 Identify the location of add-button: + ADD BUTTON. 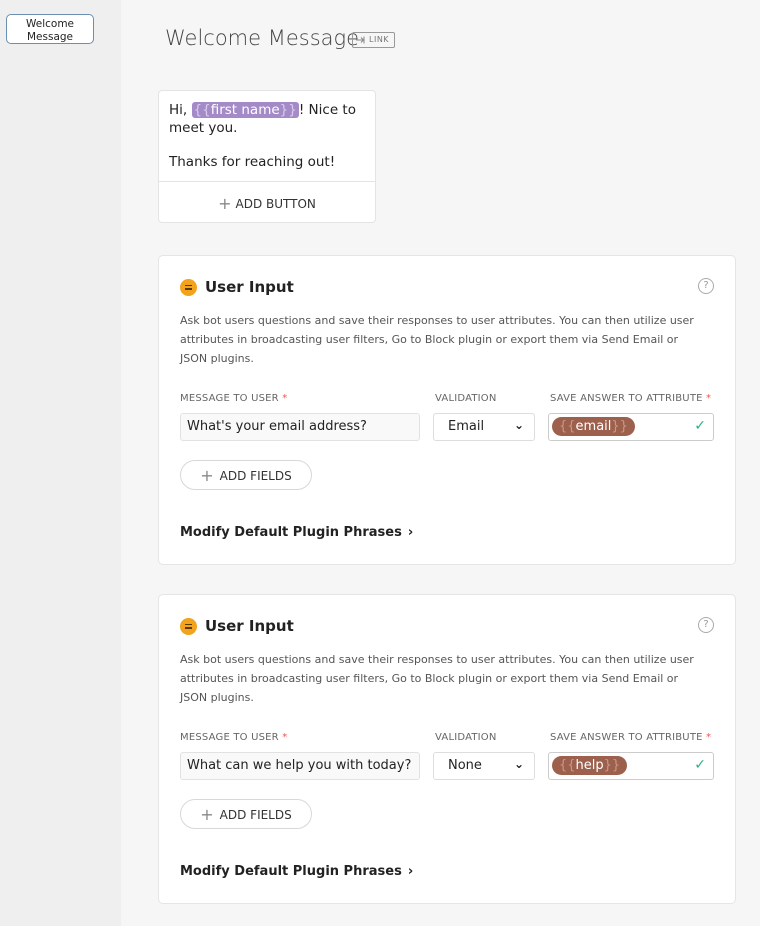
(267, 203).